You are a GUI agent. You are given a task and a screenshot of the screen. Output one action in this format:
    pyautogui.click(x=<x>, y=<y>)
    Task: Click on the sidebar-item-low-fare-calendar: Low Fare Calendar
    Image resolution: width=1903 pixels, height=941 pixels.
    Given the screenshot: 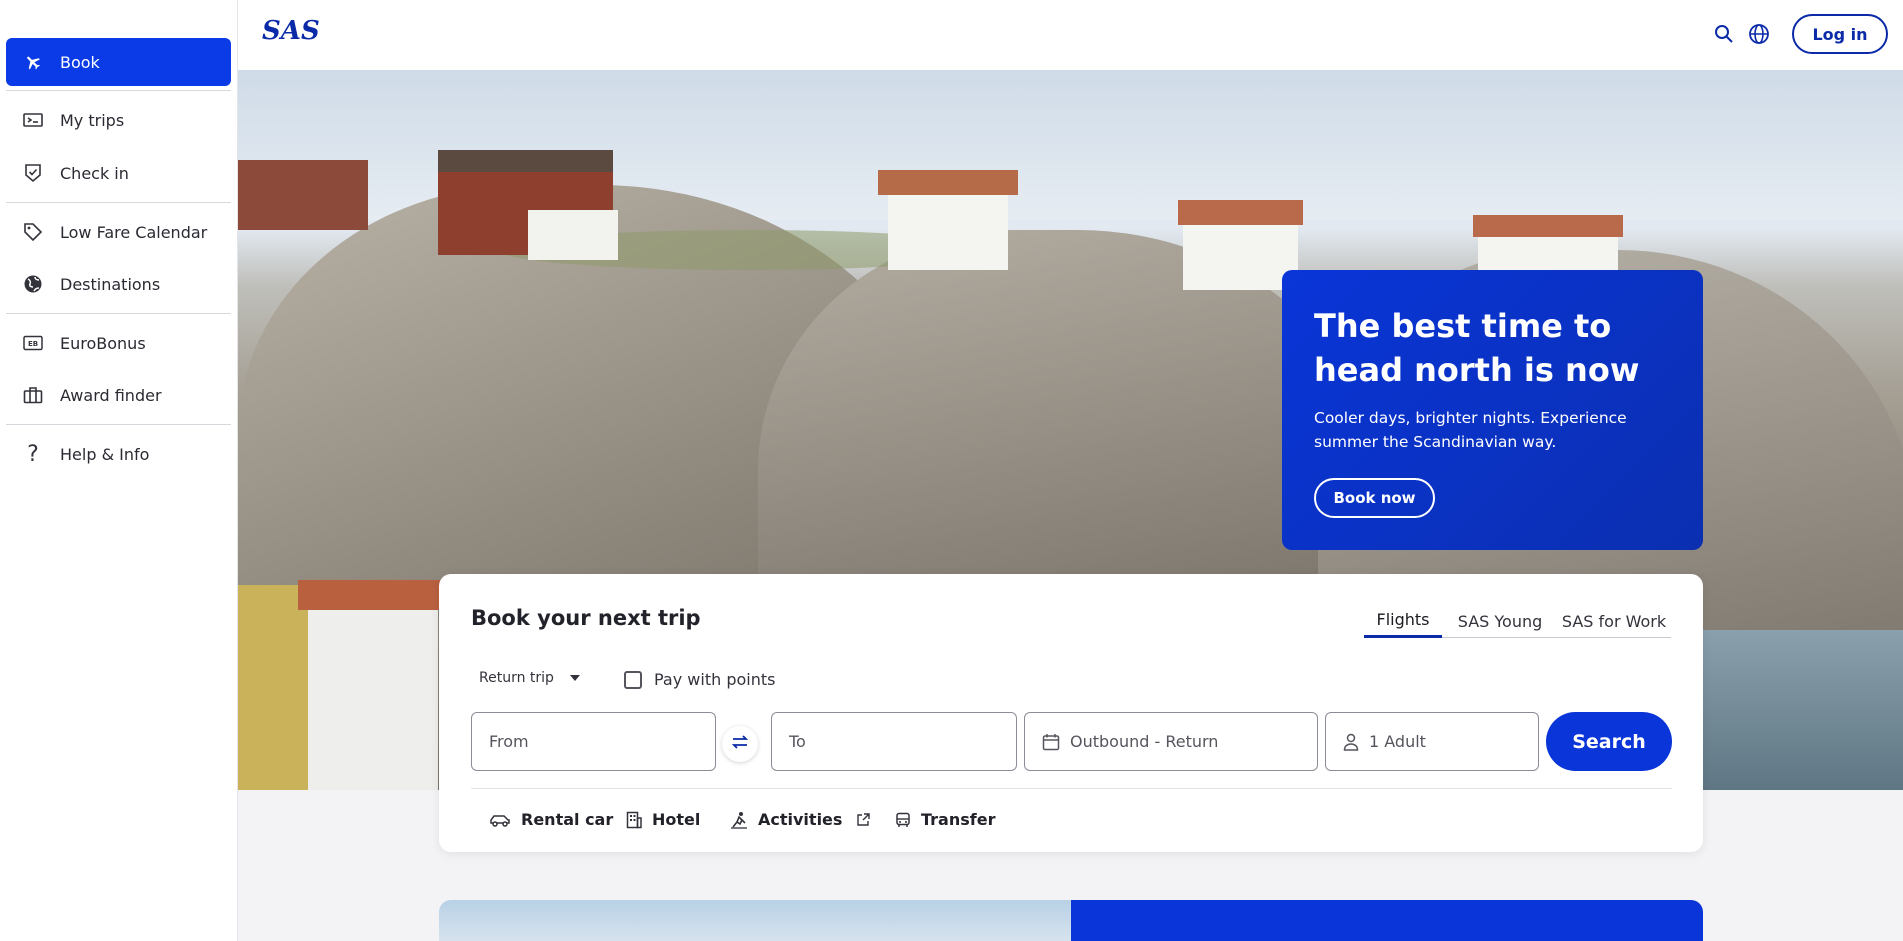 What is the action you would take?
    pyautogui.click(x=118, y=232)
    